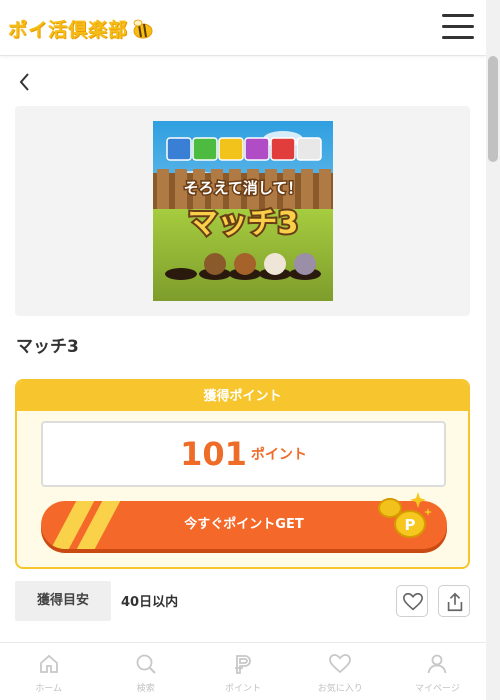 Image resolution: width=500 pixels, height=700 pixels. What do you see at coordinates (145, 689) in the screenshot?
I see `nav-label: 検索` at bounding box center [145, 689].